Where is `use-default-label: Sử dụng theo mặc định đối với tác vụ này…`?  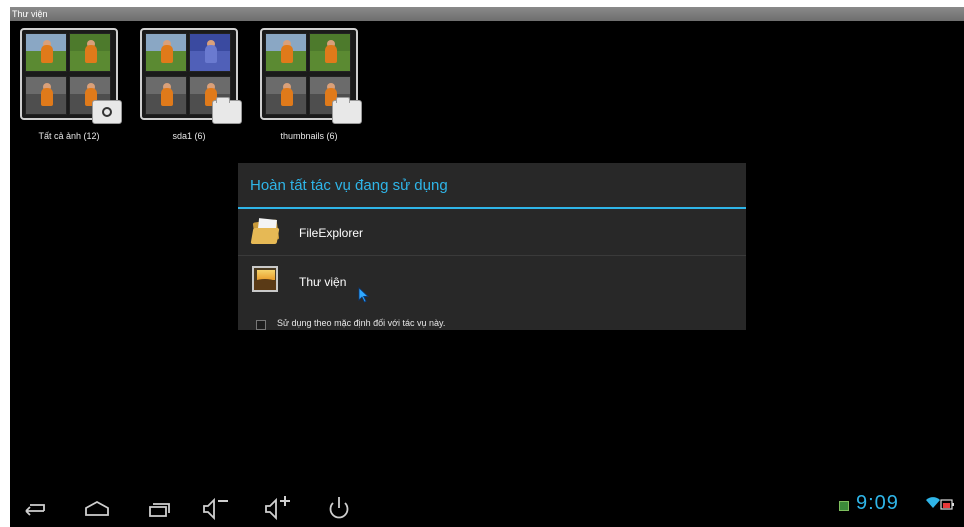 use-default-label: Sử dụng theo mặc định đối với tác vụ này… is located at coordinates (361, 323).